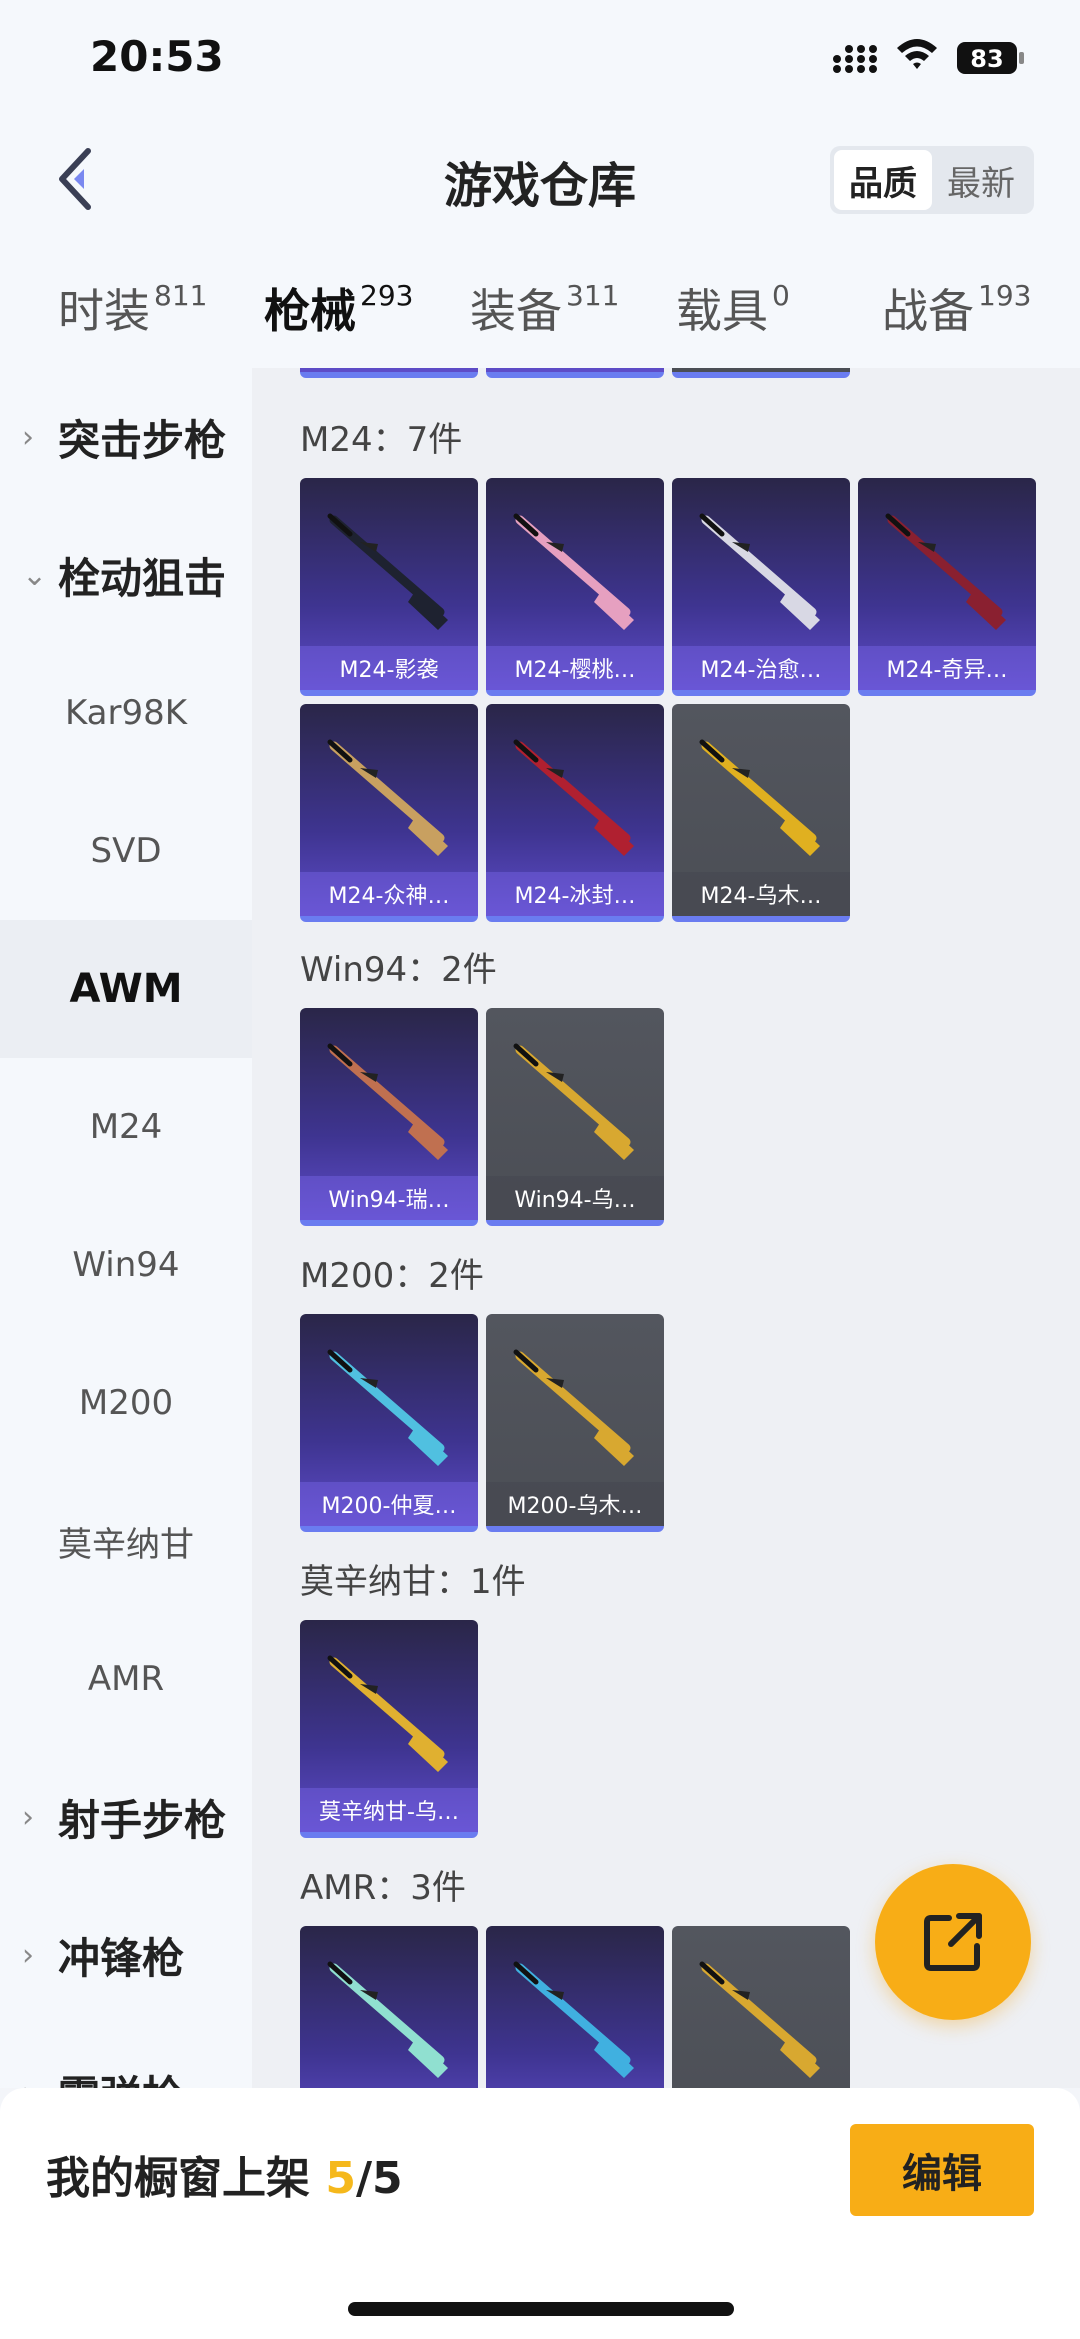 The image size is (1080, 2339). What do you see at coordinates (956, 308) in the screenshot?
I see `tab-supplies: 战备 193` at bounding box center [956, 308].